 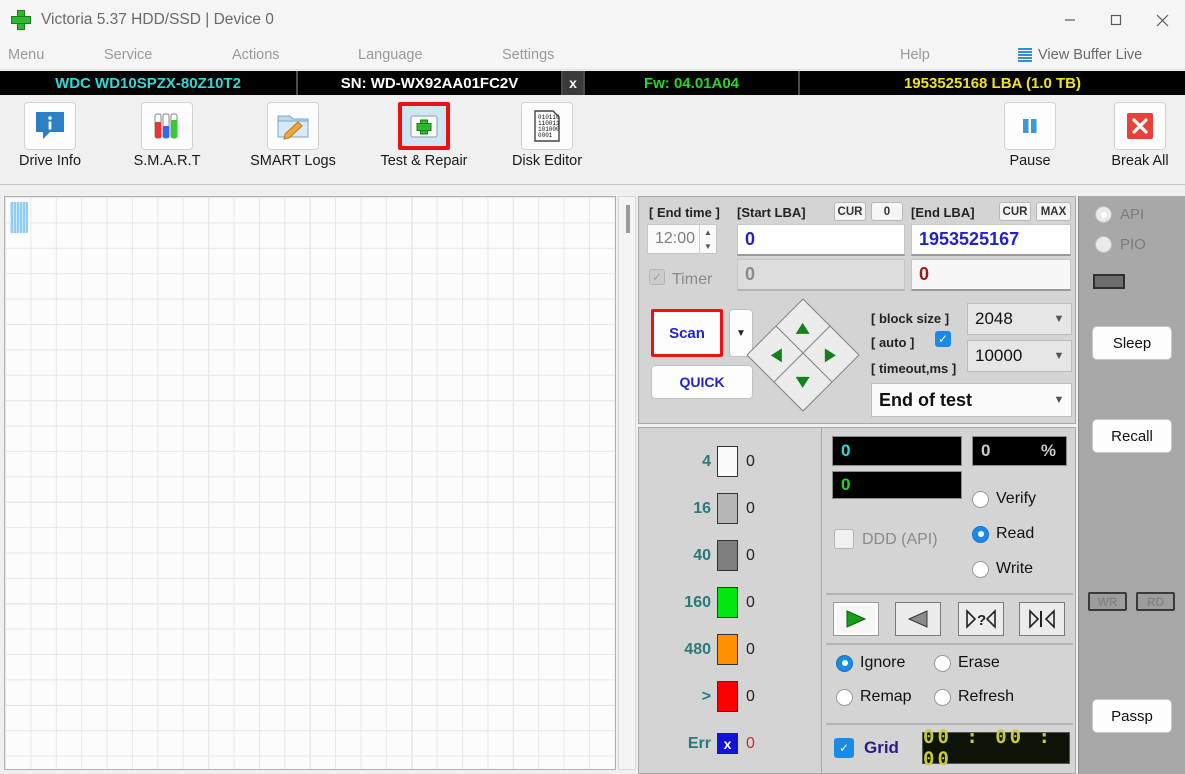 I want to click on error-action-ignore-radio: Ignore, so click(x=870, y=663).